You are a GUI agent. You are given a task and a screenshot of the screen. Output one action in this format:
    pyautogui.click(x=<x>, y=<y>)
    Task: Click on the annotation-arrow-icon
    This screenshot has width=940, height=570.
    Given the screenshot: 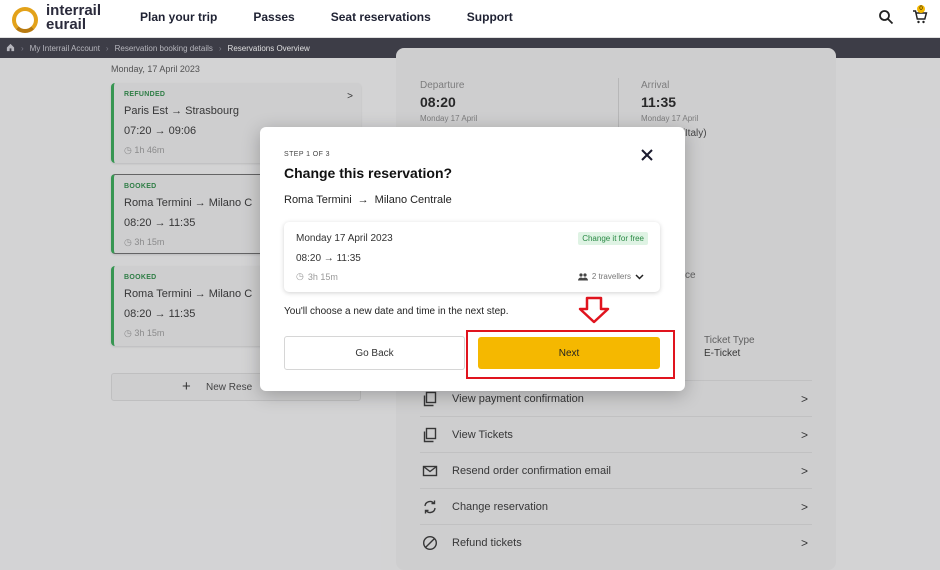 What is the action you would take?
    pyautogui.click(x=594, y=310)
    